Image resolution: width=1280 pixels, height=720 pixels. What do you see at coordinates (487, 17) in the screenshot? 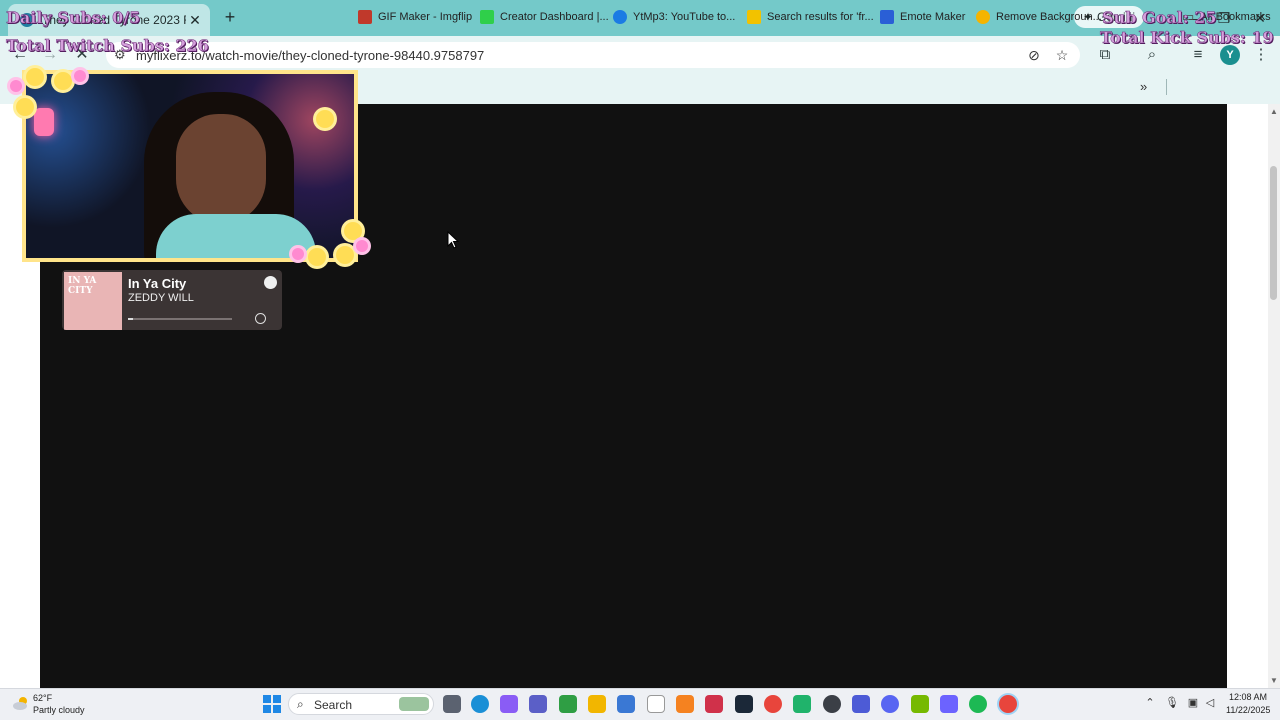
I see `kick-icon` at bounding box center [487, 17].